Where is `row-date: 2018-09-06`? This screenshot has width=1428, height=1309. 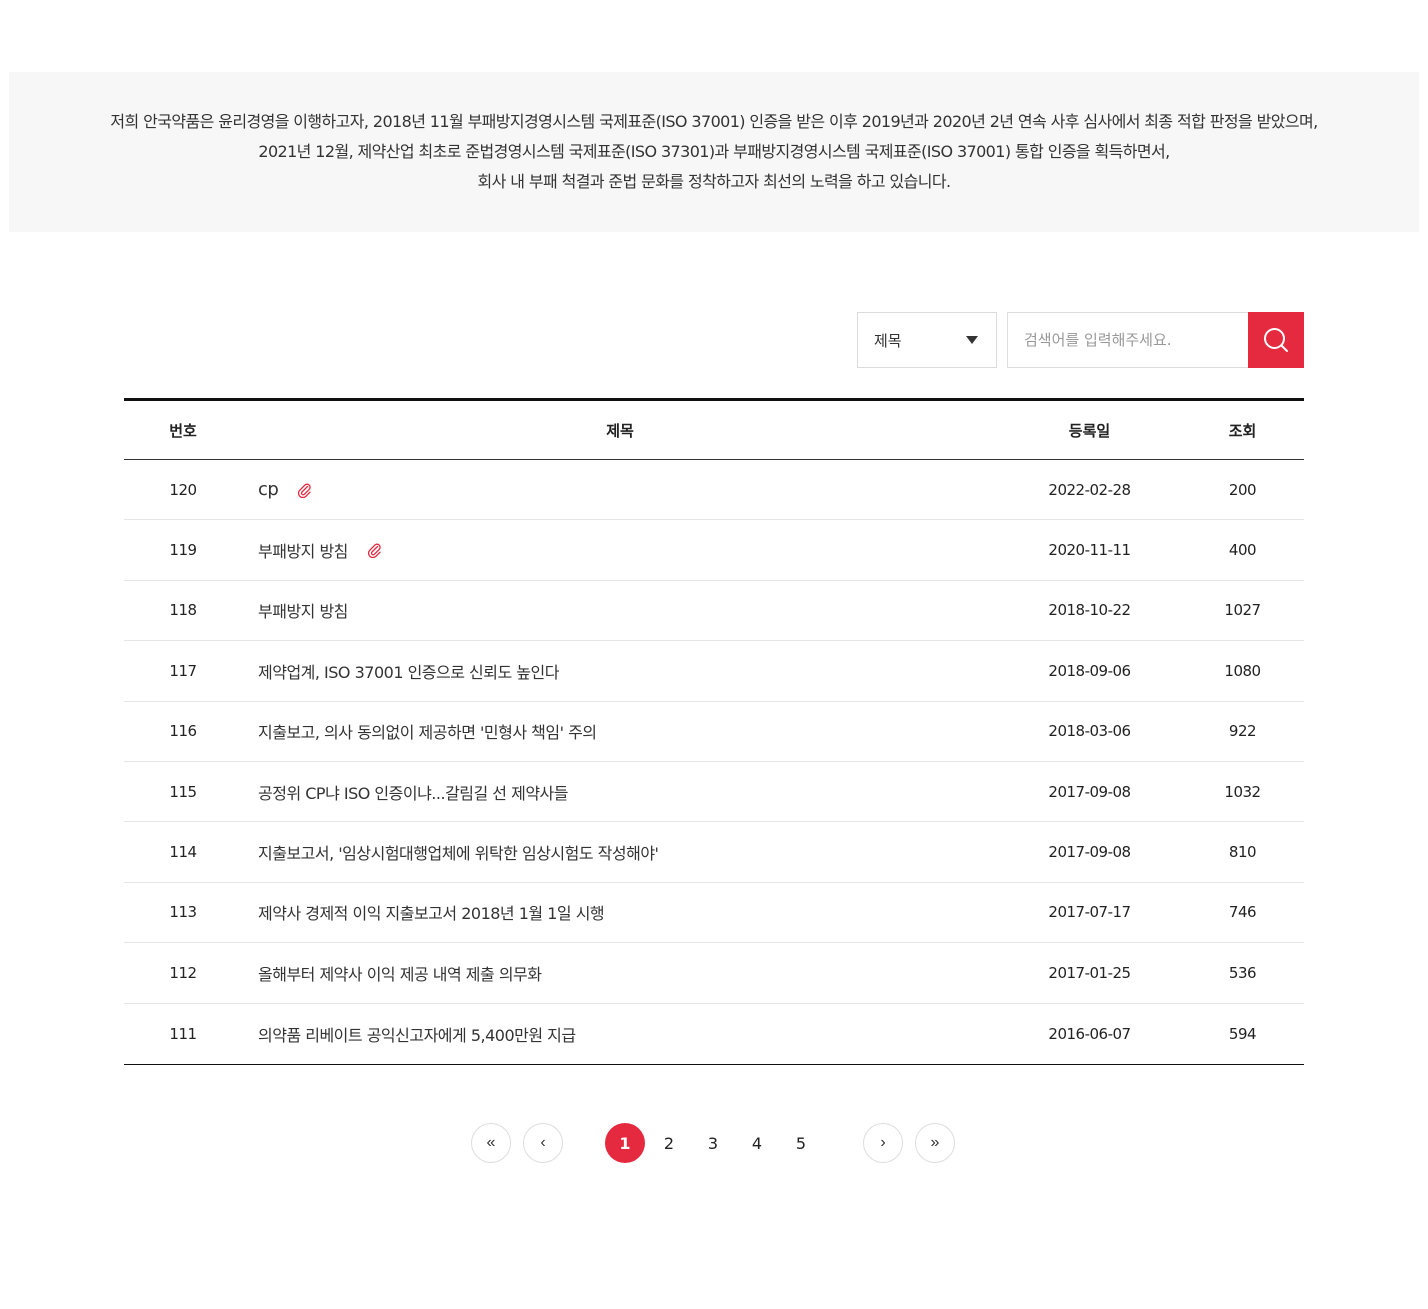 row-date: 2018-09-06 is located at coordinates (1089, 670).